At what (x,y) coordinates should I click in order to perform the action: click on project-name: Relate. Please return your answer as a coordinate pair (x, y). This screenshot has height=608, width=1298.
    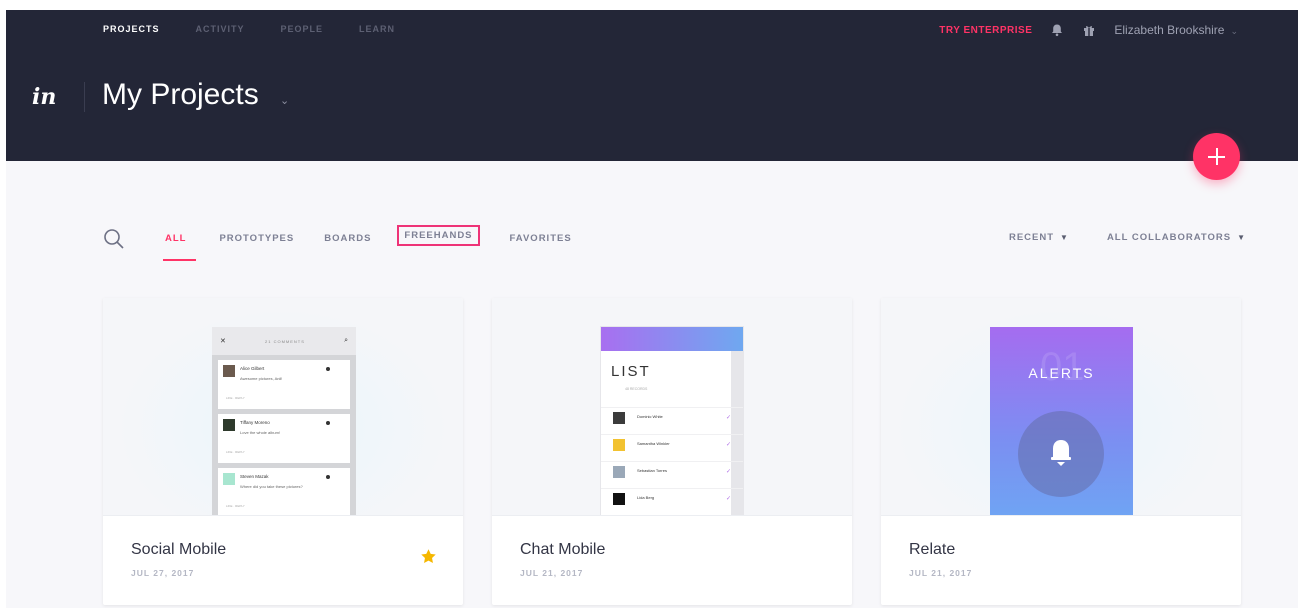
    Looking at the image, I should click on (932, 550).